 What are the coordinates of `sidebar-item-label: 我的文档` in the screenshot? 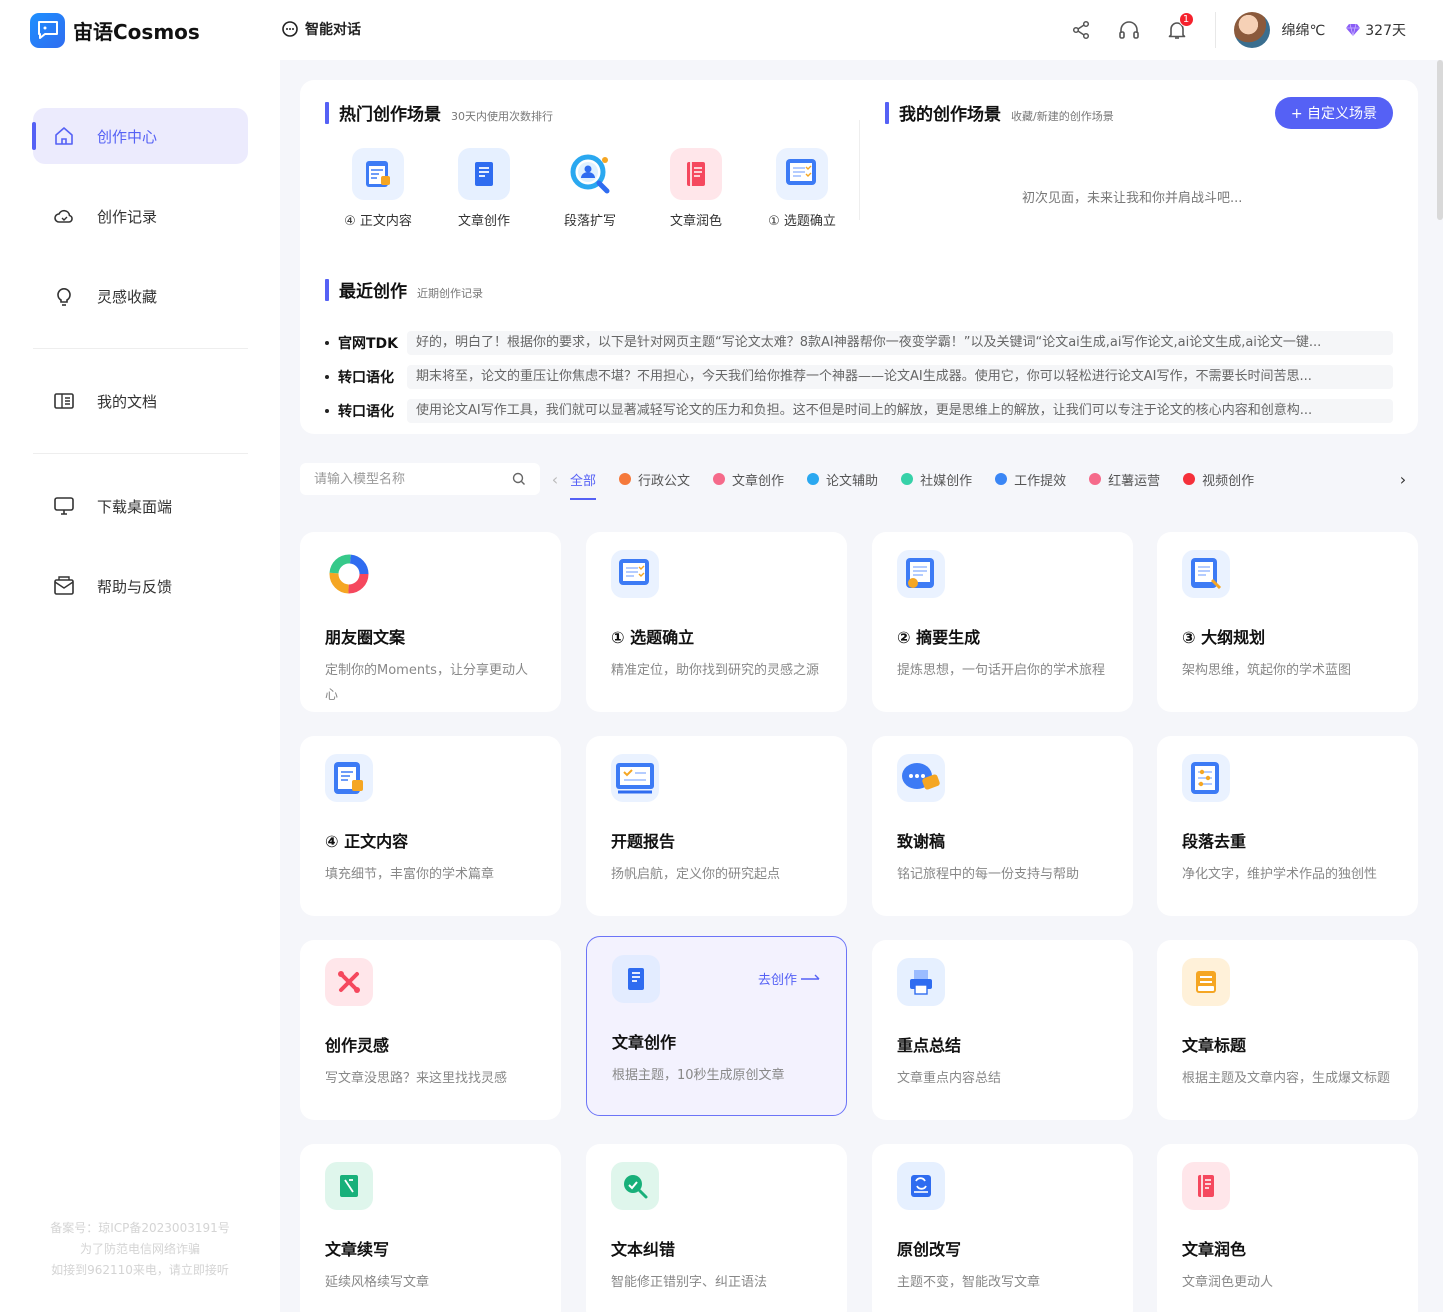 It's located at (127, 401).